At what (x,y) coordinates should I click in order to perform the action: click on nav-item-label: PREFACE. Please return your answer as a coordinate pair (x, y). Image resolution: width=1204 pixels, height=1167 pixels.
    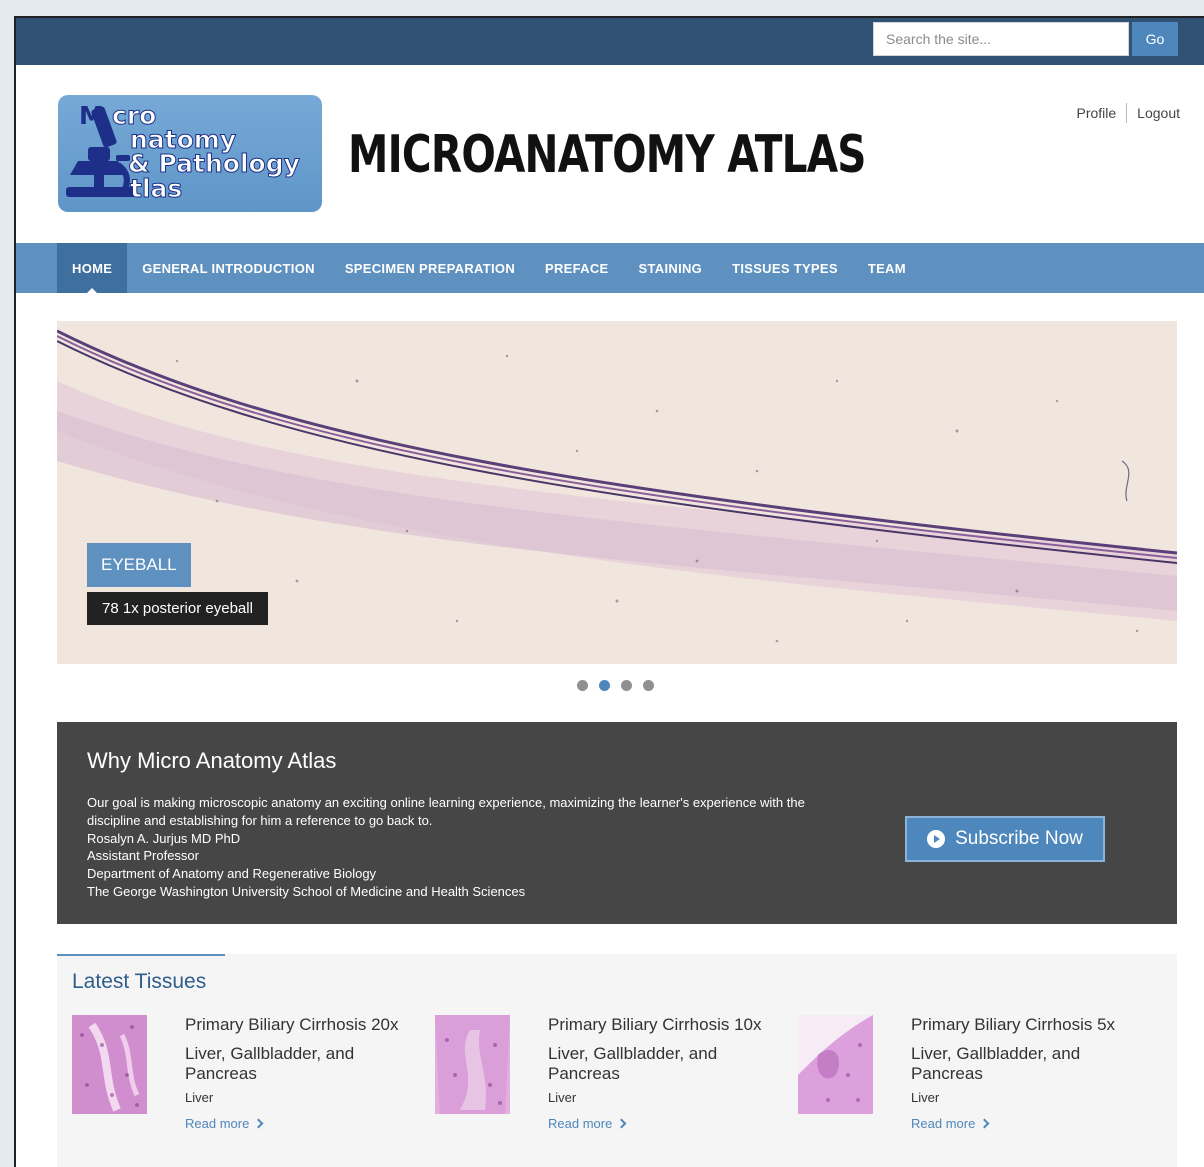
    Looking at the image, I should click on (577, 268).